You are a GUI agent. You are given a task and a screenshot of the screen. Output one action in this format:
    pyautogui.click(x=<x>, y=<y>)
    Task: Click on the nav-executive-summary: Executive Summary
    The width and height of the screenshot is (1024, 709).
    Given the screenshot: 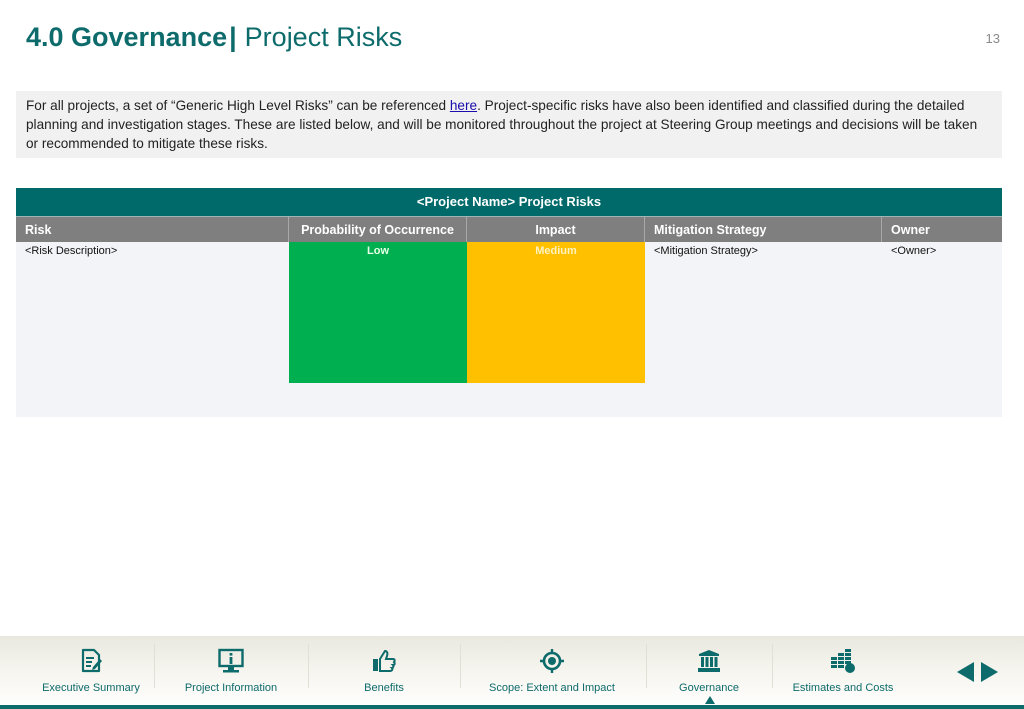 What is the action you would take?
    pyautogui.click(x=91, y=672)
    